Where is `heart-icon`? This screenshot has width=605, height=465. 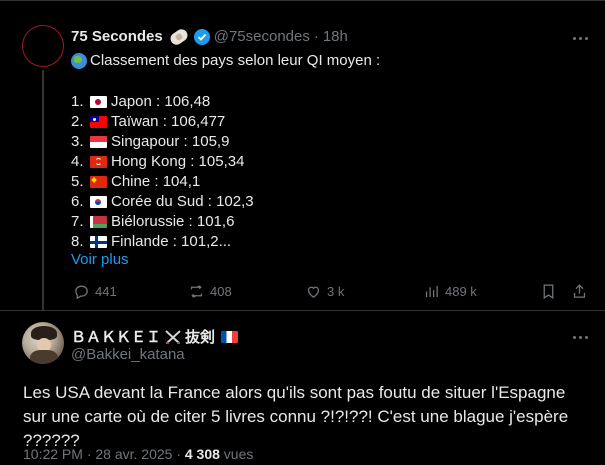
heart-icon is located at coordinates (313, 292).